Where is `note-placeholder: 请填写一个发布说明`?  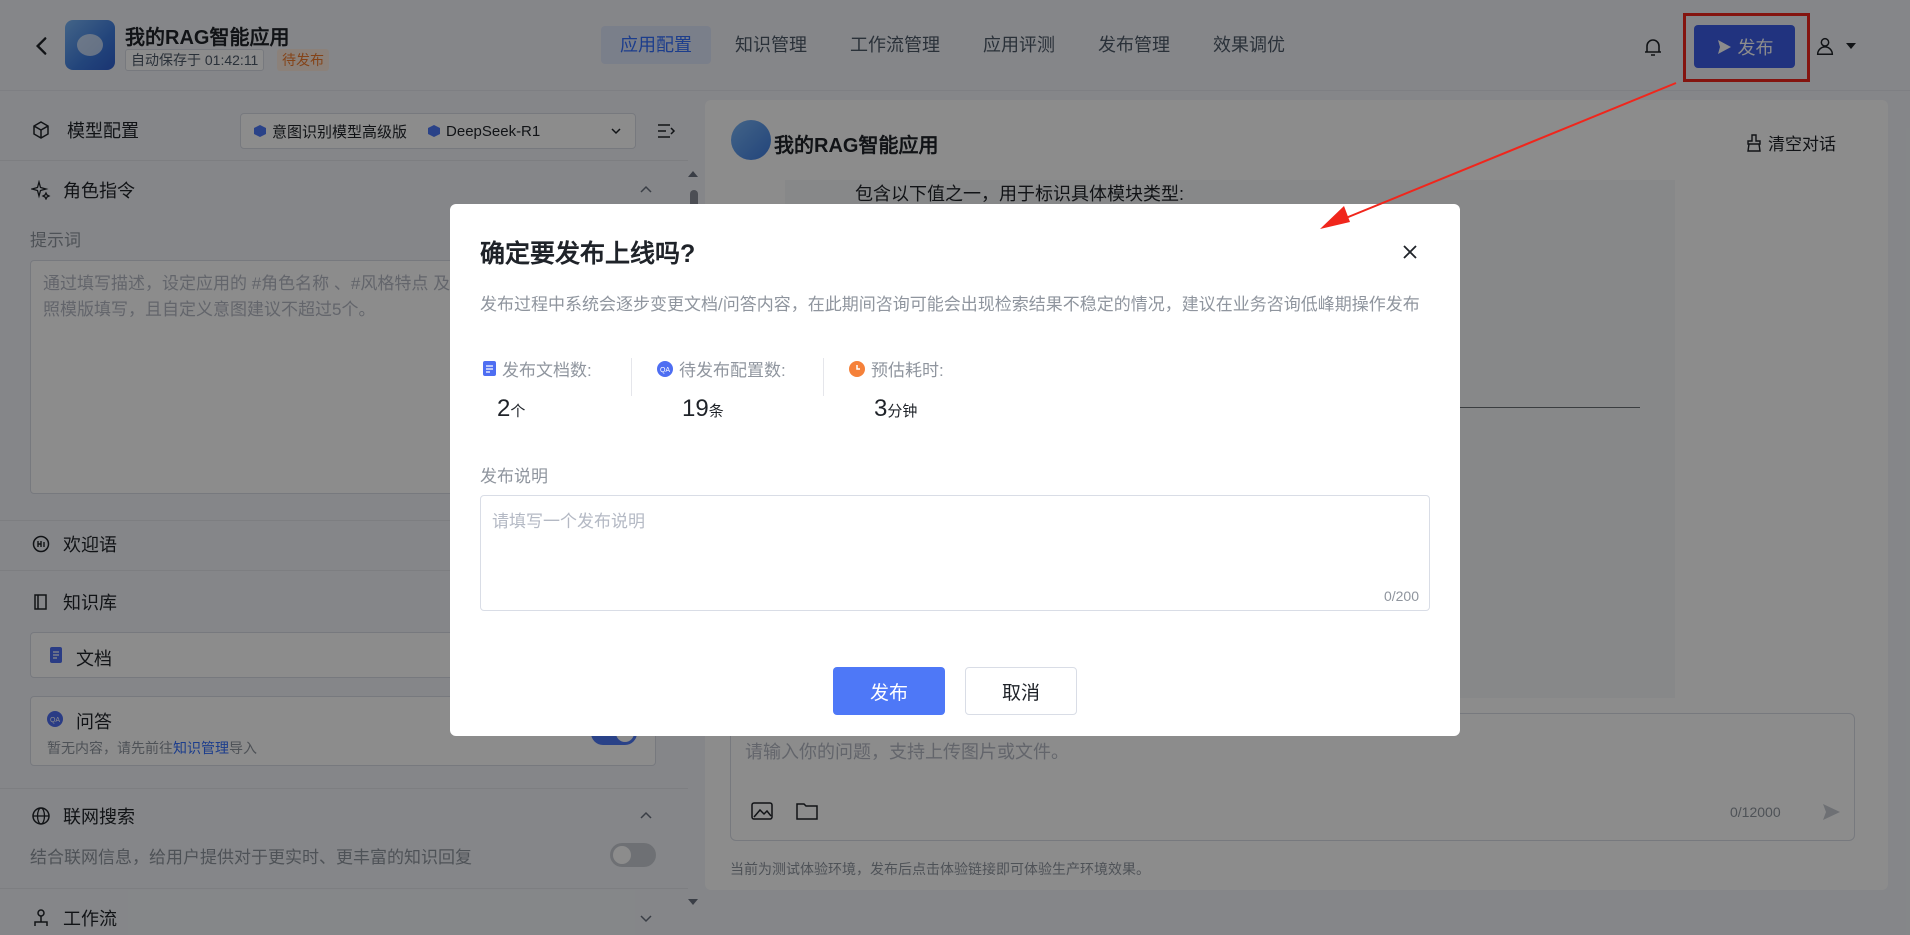 note-placeholder: 请填写一个发布说明 is located at coordinates (568, 521).